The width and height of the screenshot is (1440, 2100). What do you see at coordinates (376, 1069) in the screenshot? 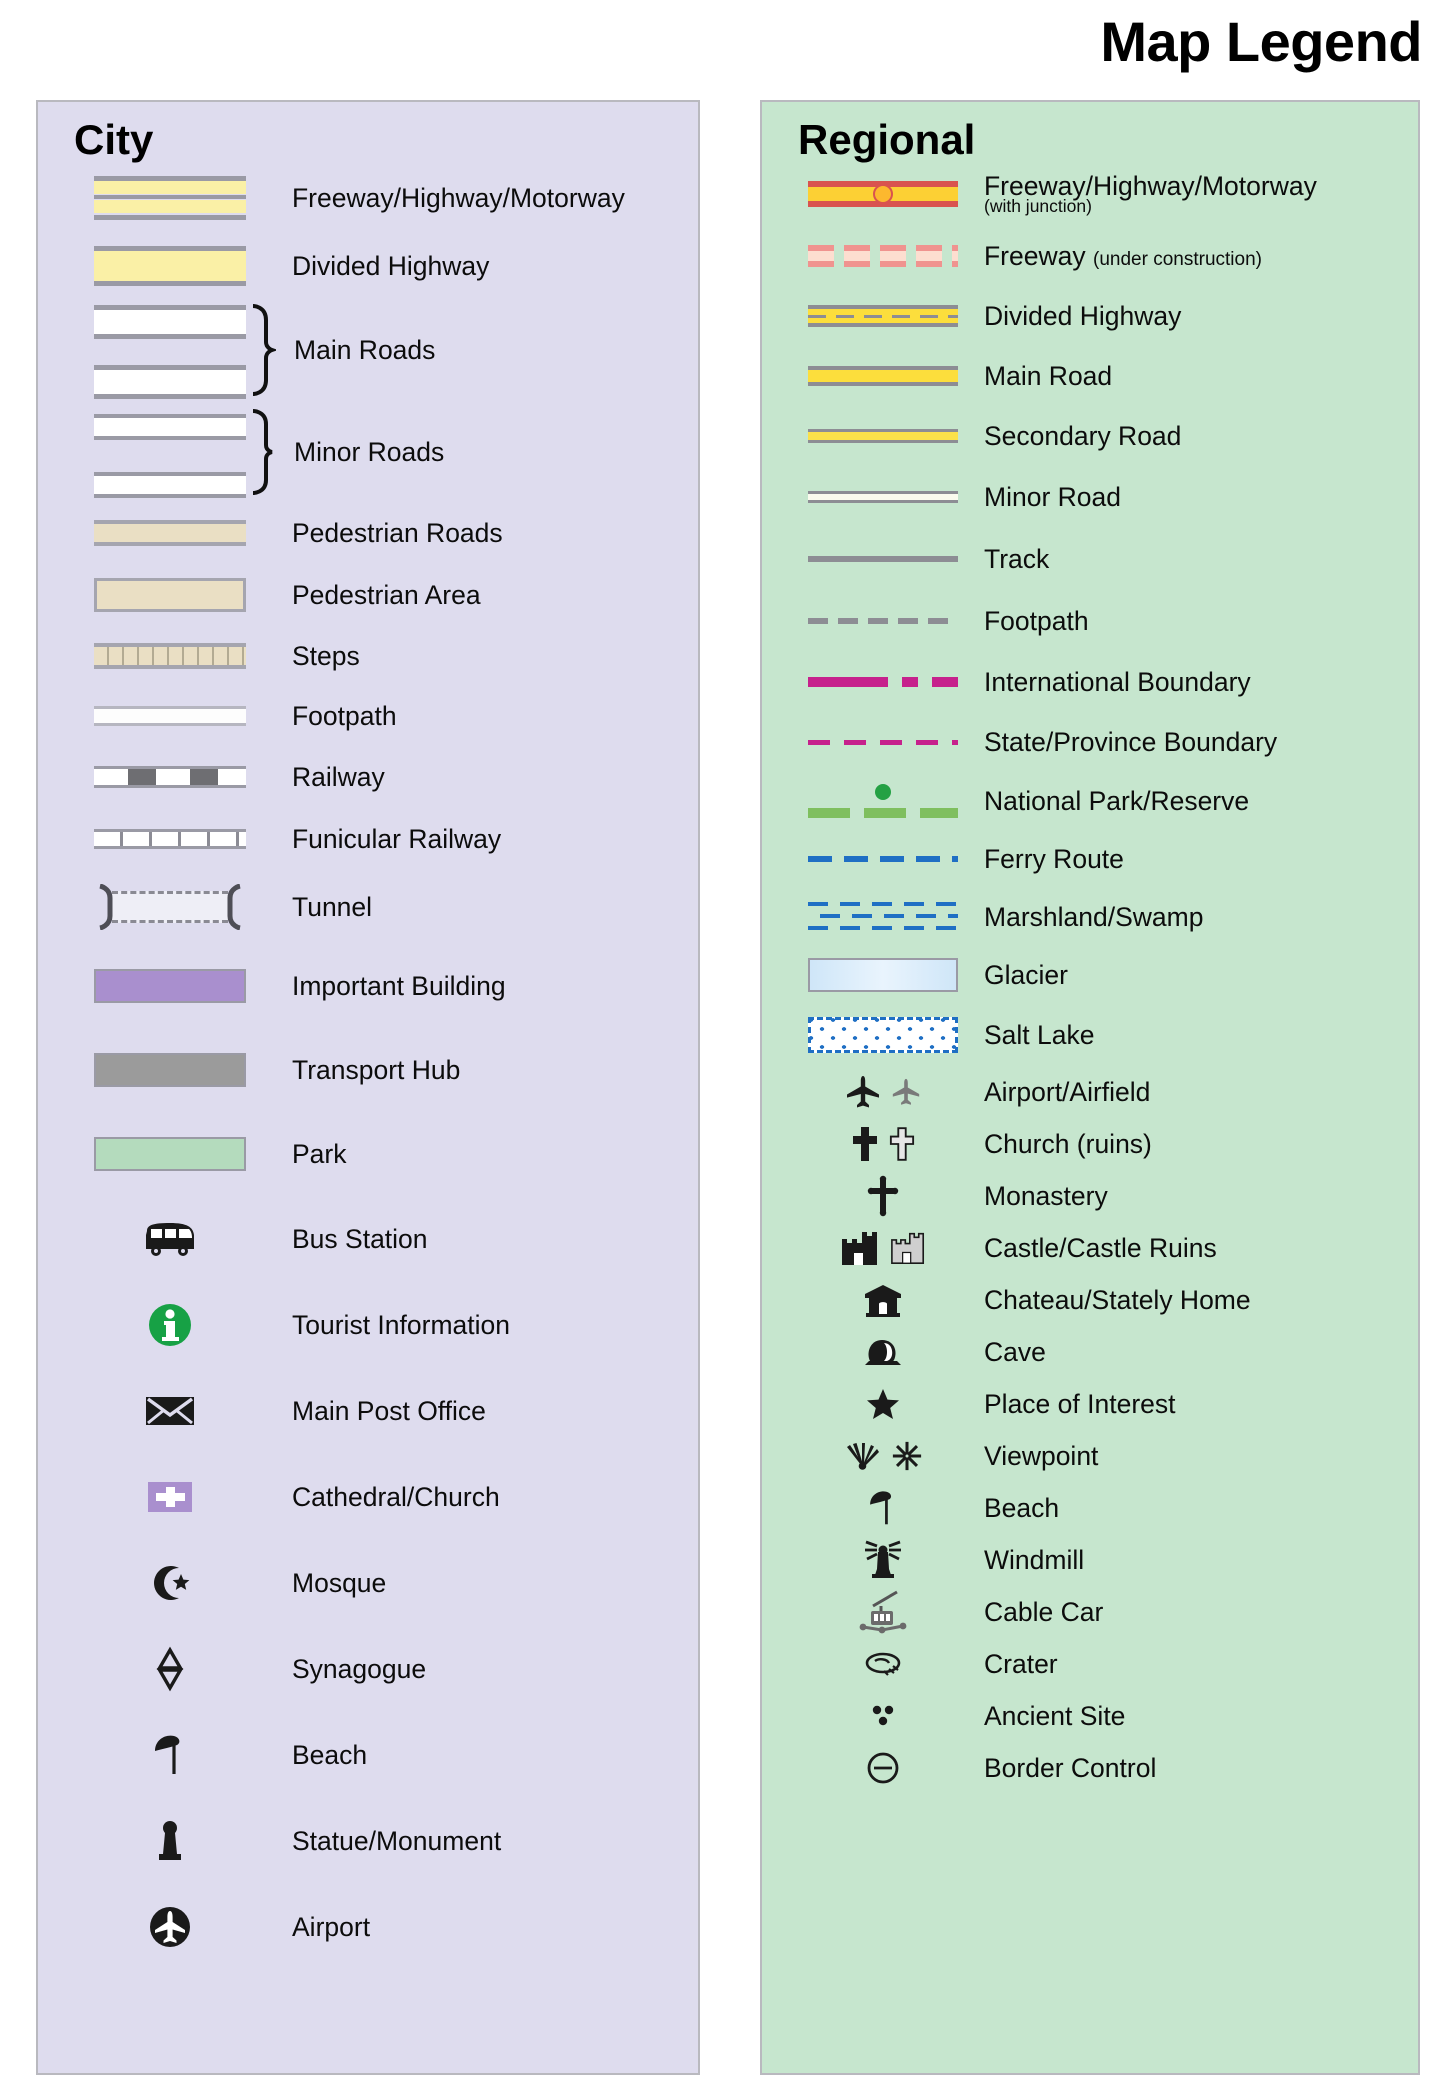
I see `legend-label: Transport Hub` at bounding box center [376, 1069].